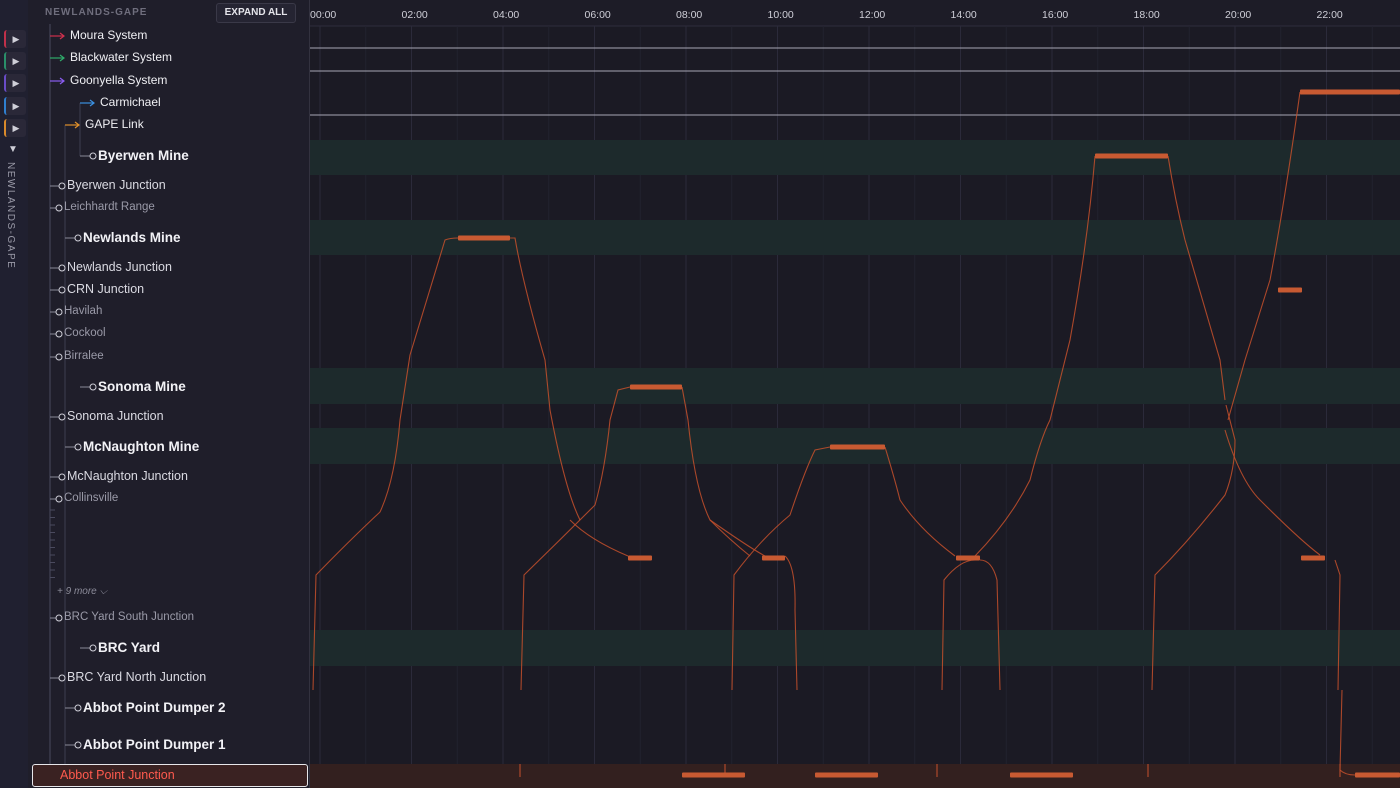 This screenshot has height=788, width=1400. I want to click on system-gape-link: GAPE Link, so click(114, 124).